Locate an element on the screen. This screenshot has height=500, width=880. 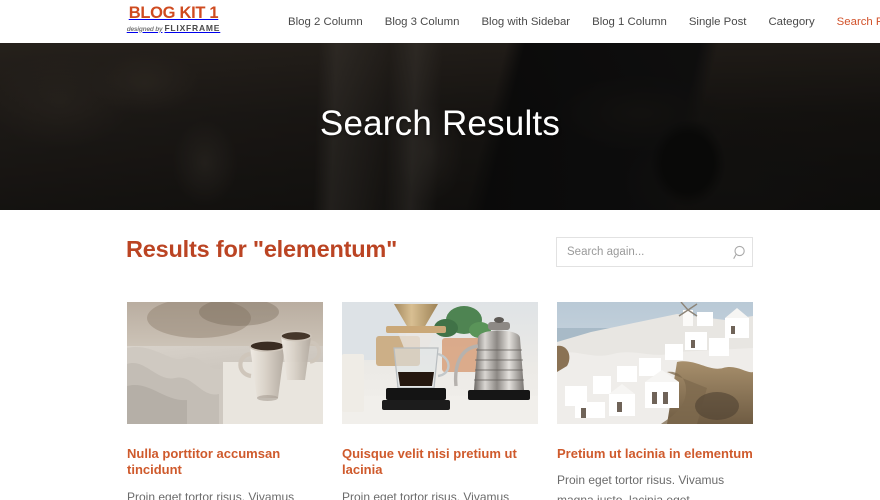
search-submit-button is located at coordinates (740, 252).